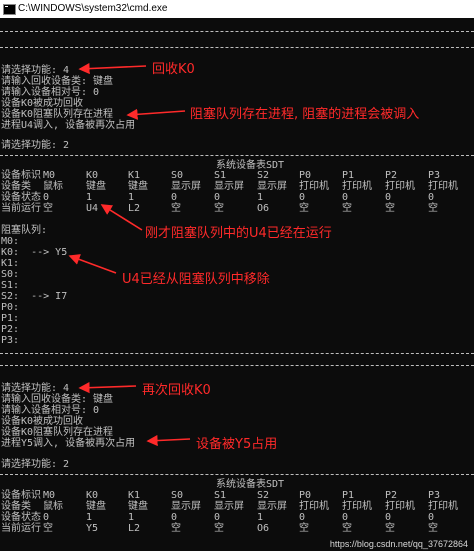 This screenshot has width=474, height=551. I want to click on queue-line: S1:, so click(10, 285).